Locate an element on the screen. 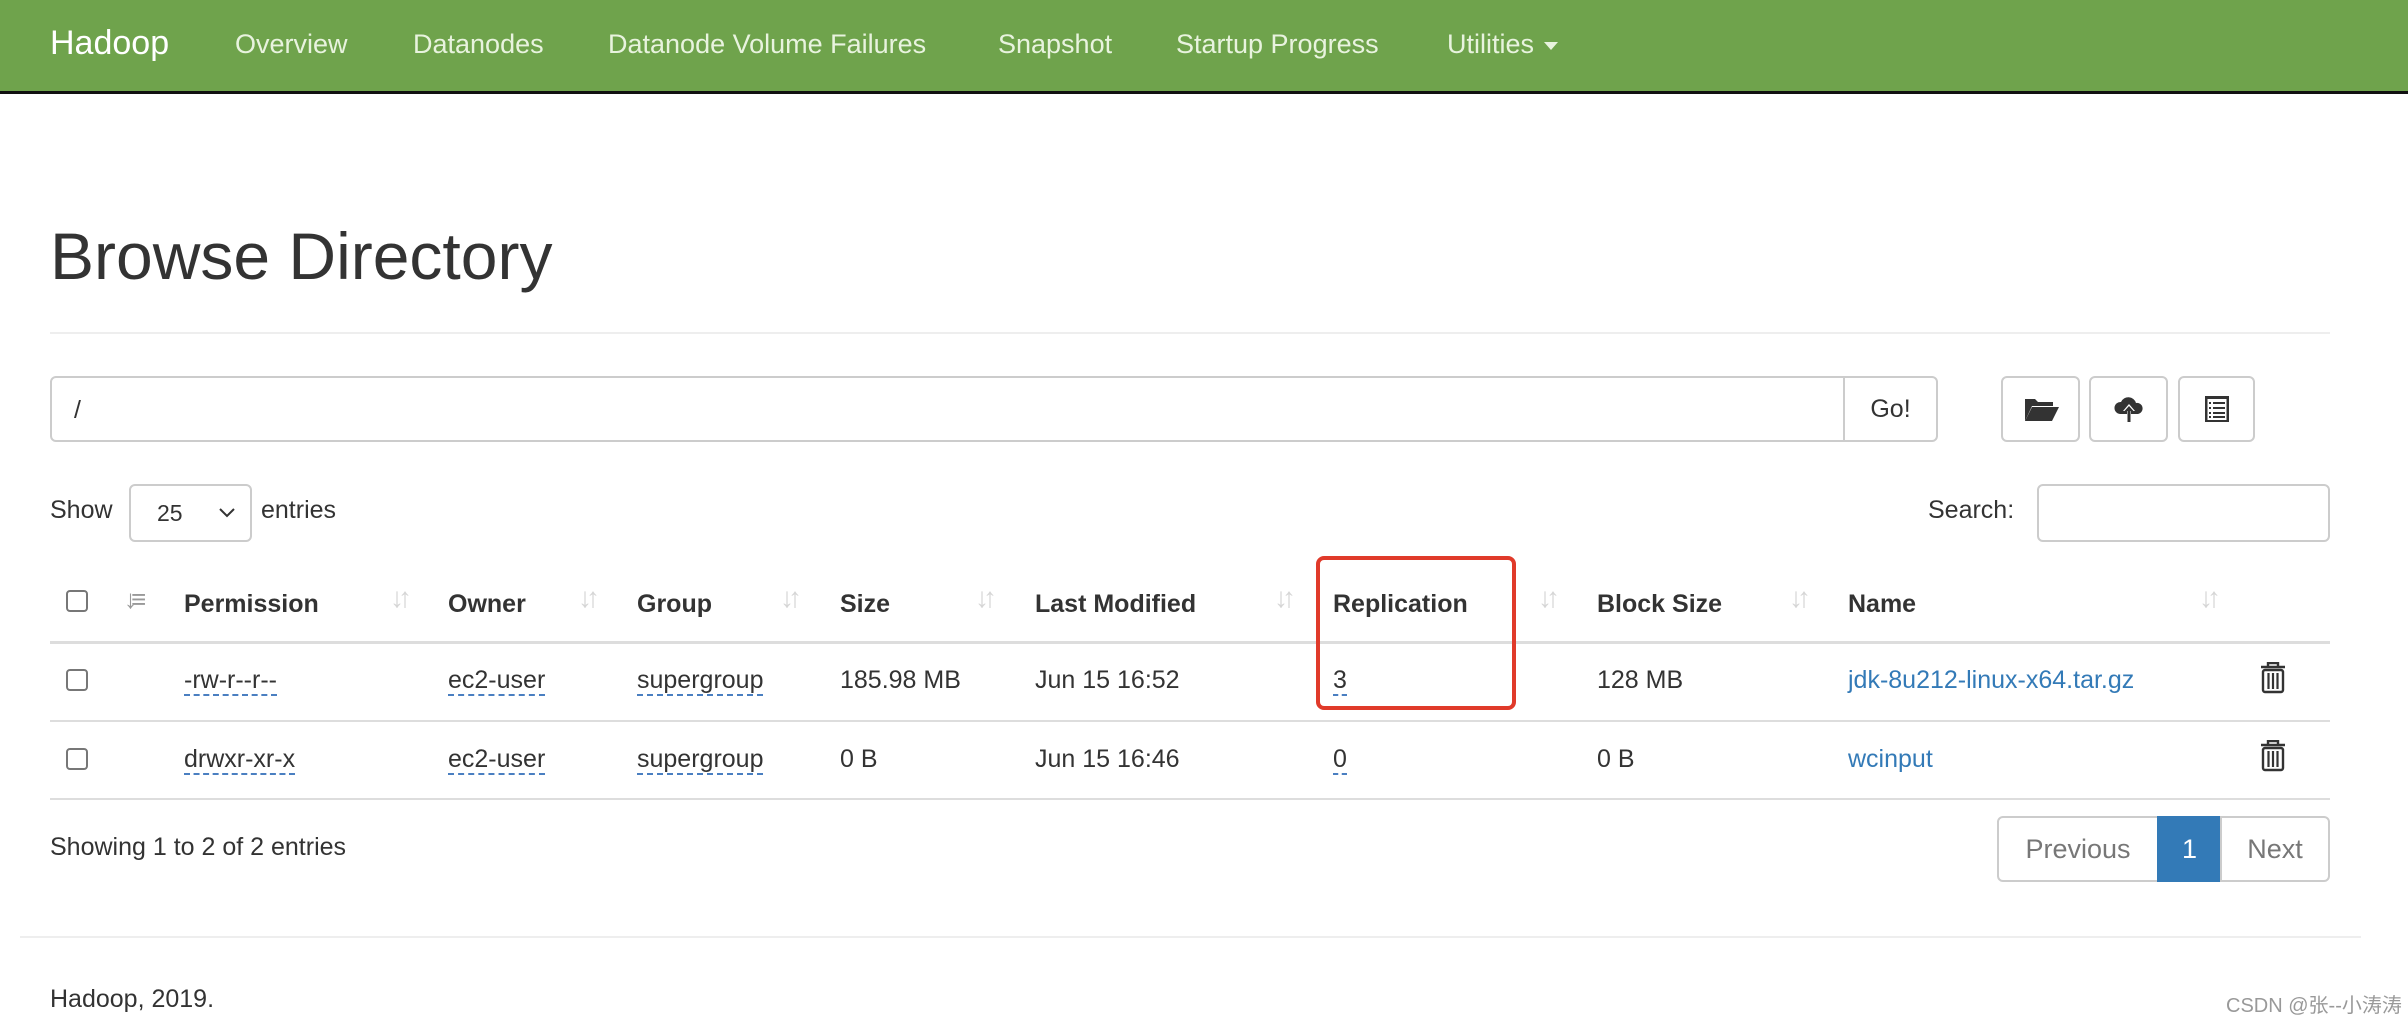  nav-datanode-volume-failures: Datanode Volume Failures is located at coordinates (767, 44).